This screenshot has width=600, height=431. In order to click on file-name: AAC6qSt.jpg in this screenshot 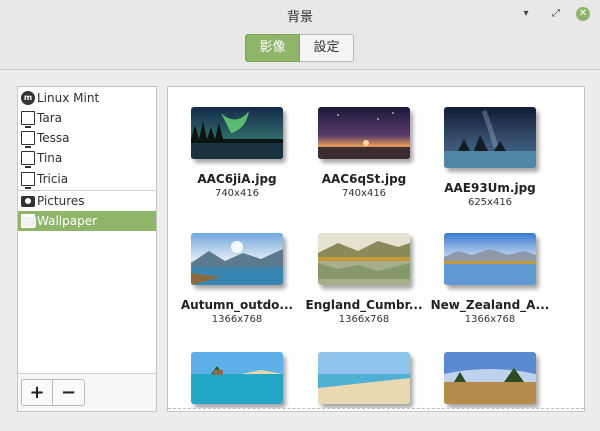, I will do `click(364, 179)`.